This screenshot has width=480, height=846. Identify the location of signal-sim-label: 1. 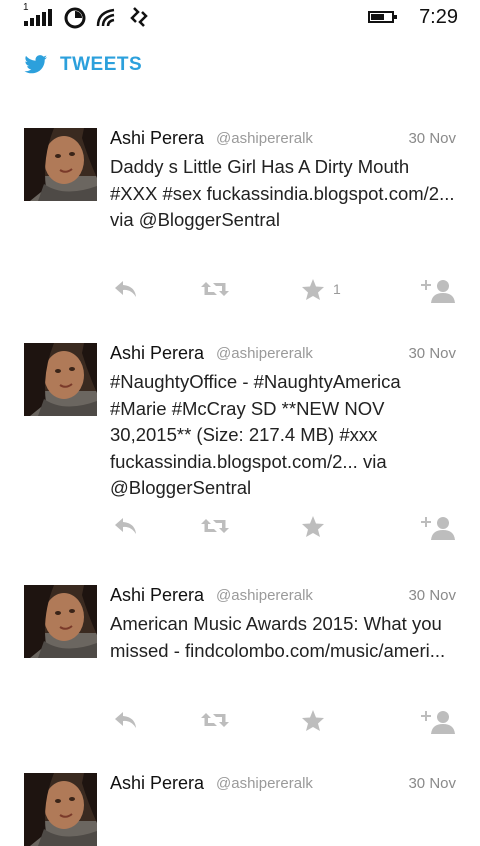
(26, 7).